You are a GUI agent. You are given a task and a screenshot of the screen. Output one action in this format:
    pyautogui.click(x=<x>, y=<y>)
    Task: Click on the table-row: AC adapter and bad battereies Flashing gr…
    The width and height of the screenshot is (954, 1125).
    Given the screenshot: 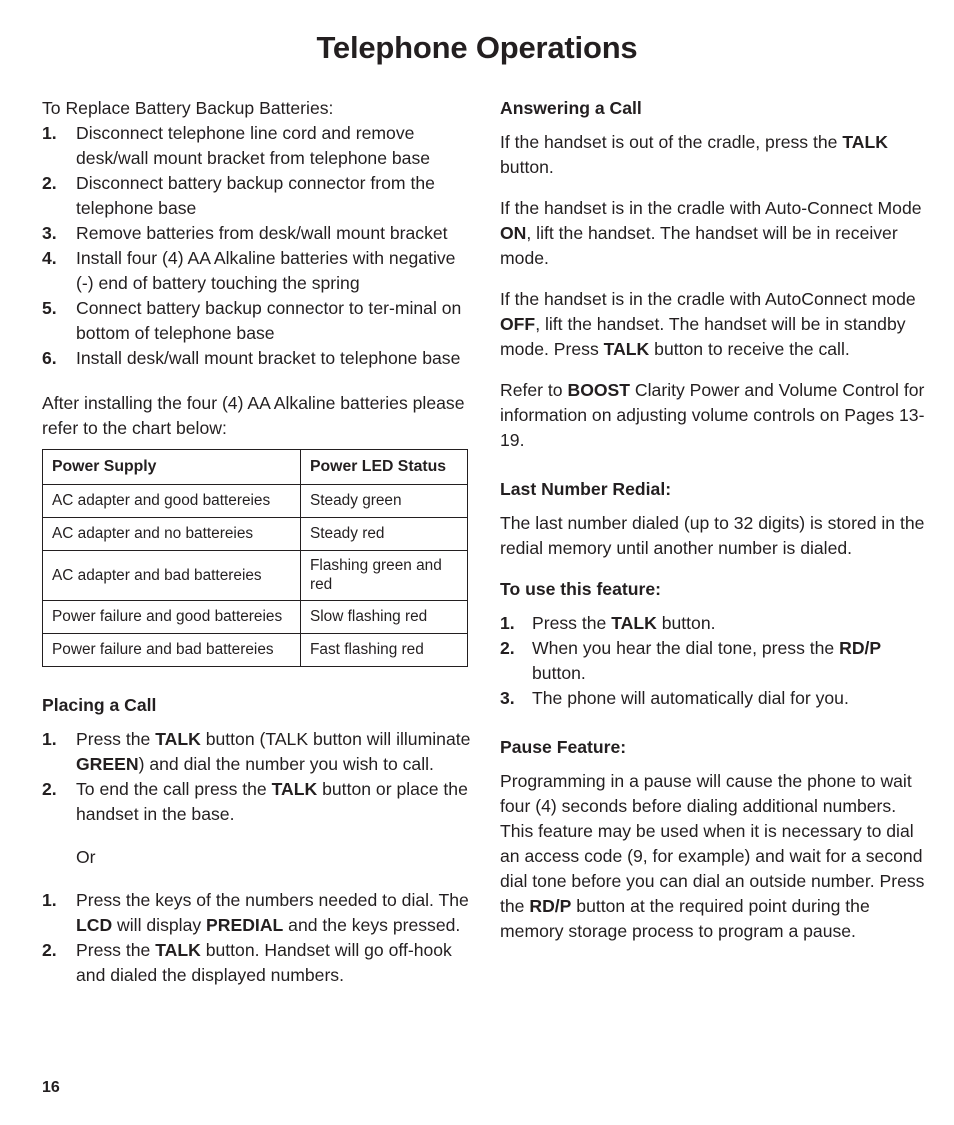 What is the action you would take?
    pyautogui.click(x=255, y=575)
    